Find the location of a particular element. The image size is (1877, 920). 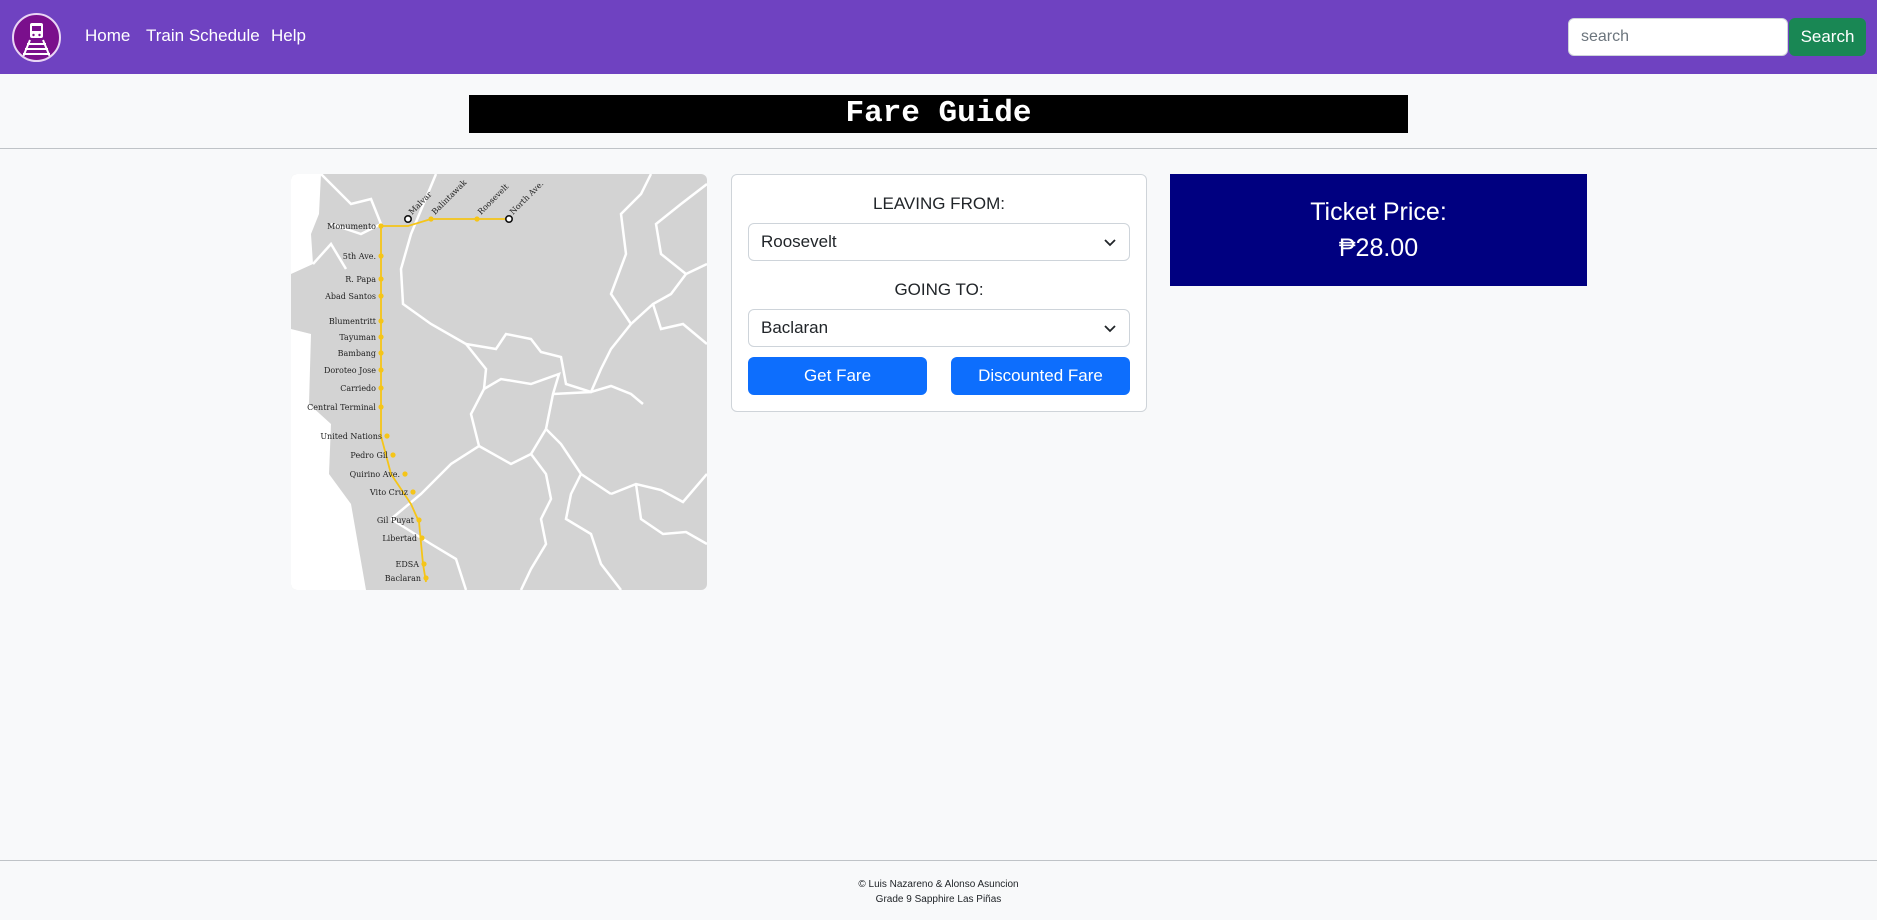

station-label: EDSA is located at coordinates (407, 564).